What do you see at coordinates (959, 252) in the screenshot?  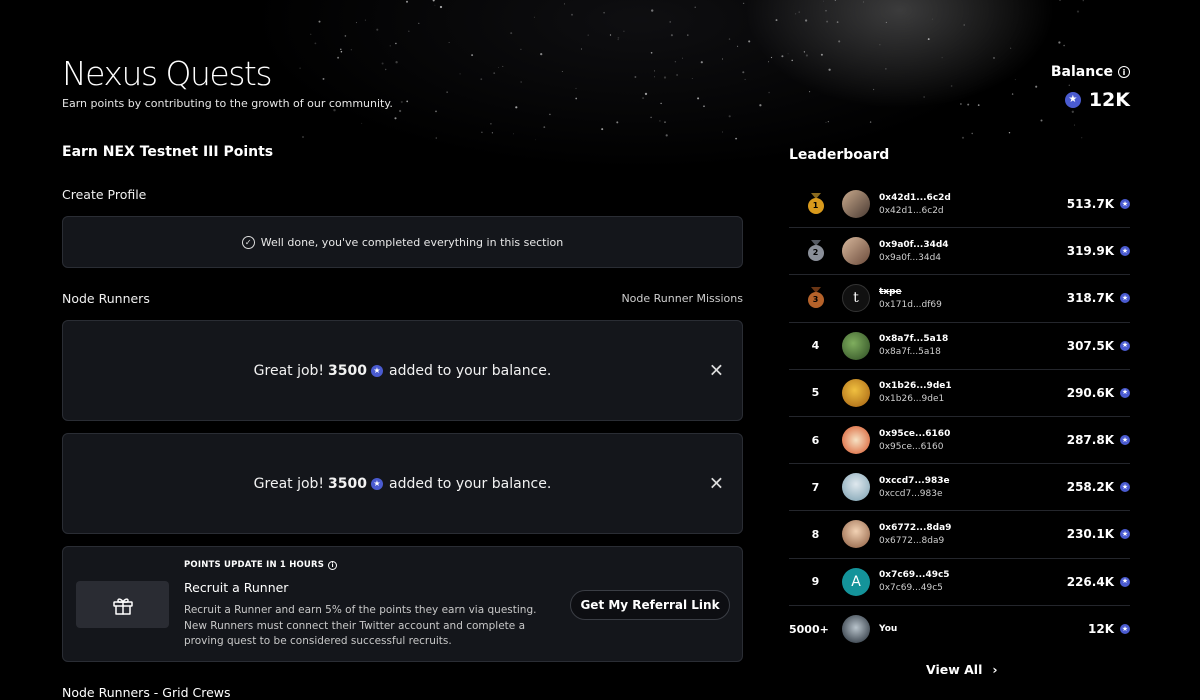 I see `leaderboard-row: 2 0x9a0f...34d4 0x9a0f...34d4 319.9K ★` at bounding box center [959, 252].